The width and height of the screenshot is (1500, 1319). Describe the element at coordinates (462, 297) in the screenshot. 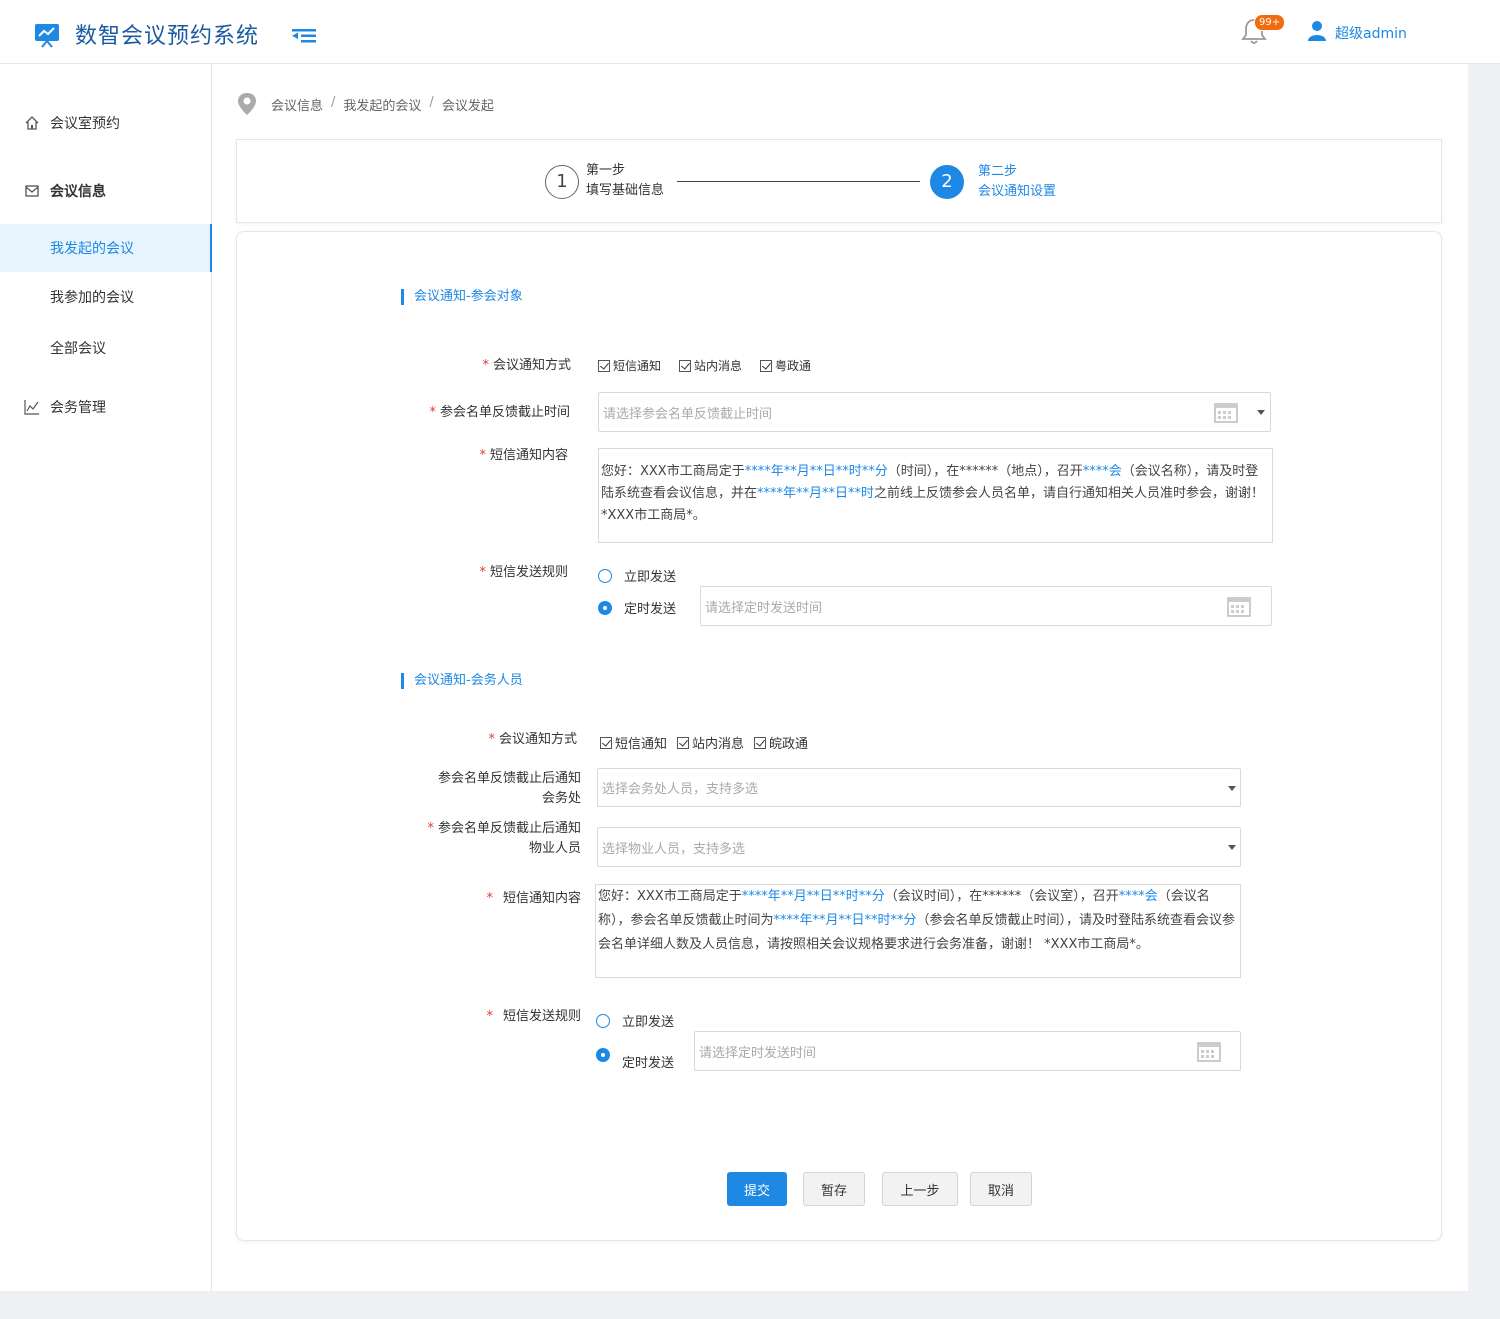

I see `section-title-attendees: 会议通知-参会对象` at that location.